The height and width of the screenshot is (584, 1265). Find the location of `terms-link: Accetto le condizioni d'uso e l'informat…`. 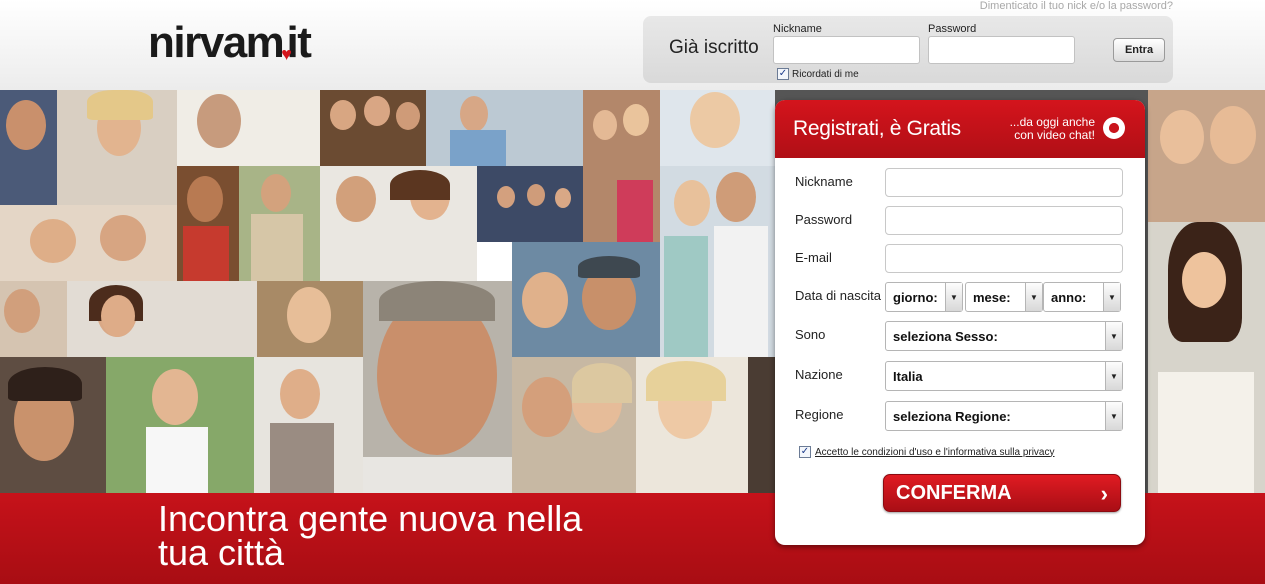

terms-link: Accetto le condizioni d'uso e l'informat… is located at coordinates (935, 452).